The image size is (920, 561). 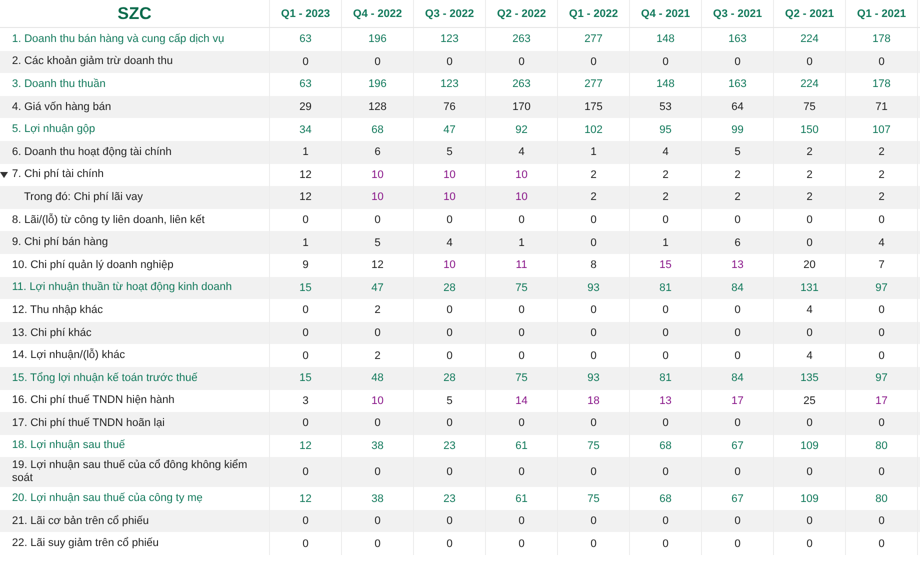 What do you see at coordinates (882, 13) in the screenshot?
I see `column-header: Q1 - 2021` at bounding box center [882, 13].